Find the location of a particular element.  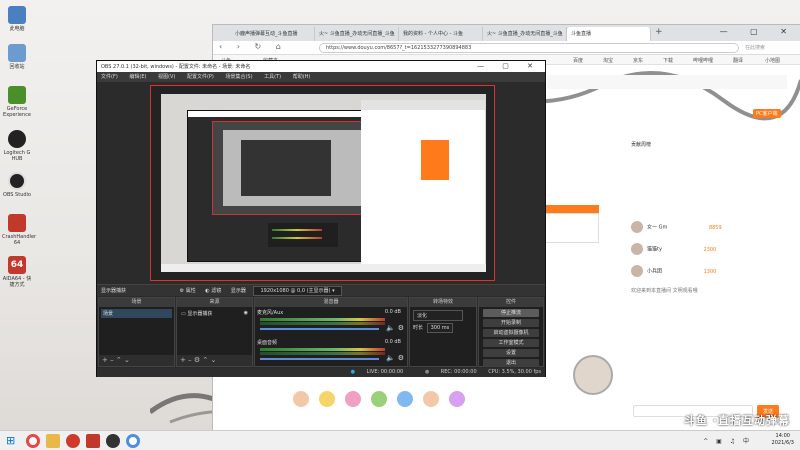

menu-file: 文件(F) is located at coordinates (109, 77).